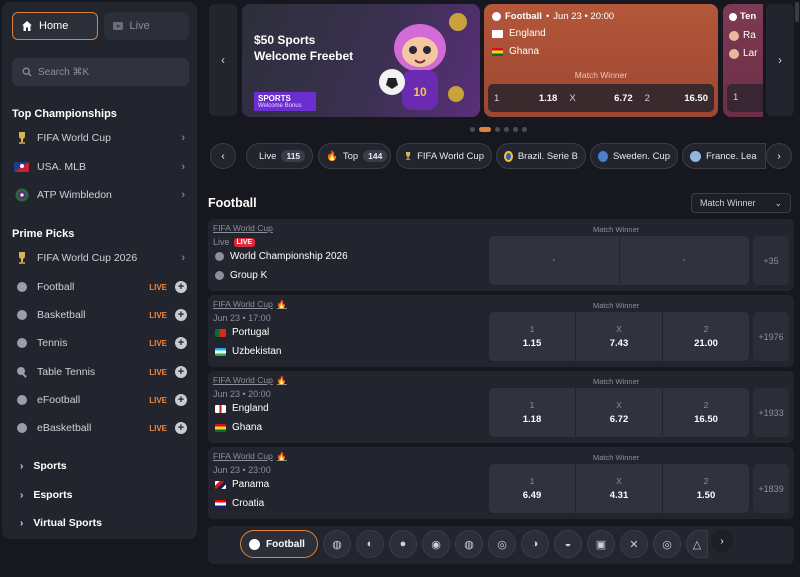 The height and width of the screenshot is (577, 800). I want to click on sport-tab-handball: ◒, so click(568, 544).